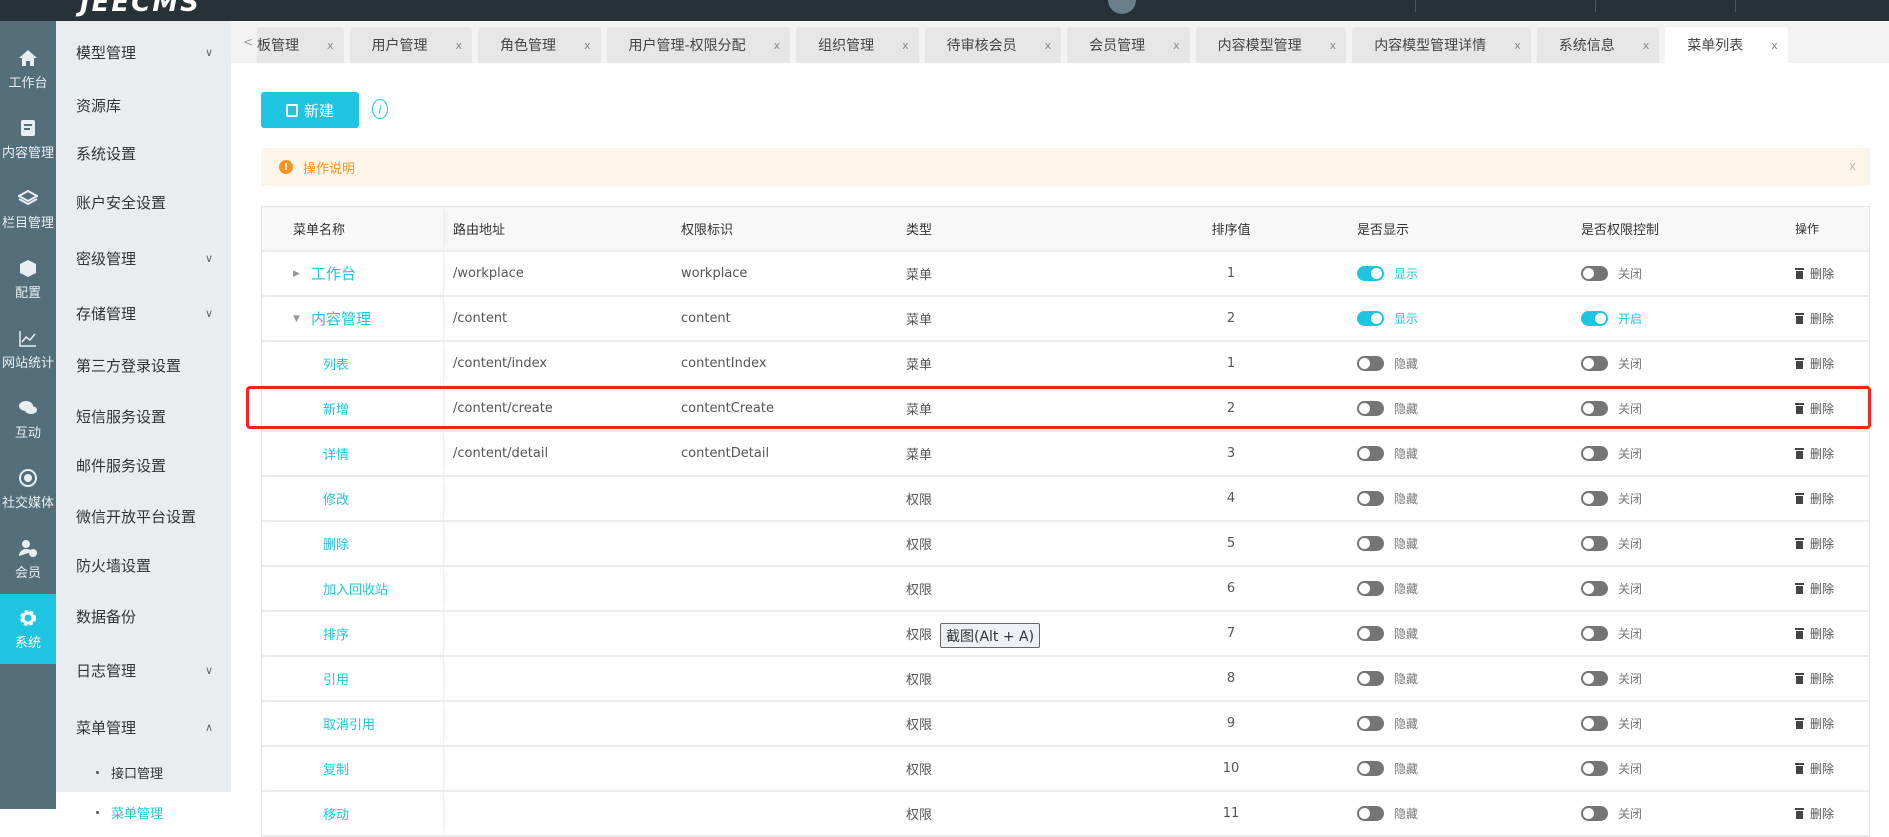 This screenshot has width=1889, height=837. Describe the element at coordinates (1598, 45) in the screenshot. I see `tab-9: 系统信息 x` at that location.